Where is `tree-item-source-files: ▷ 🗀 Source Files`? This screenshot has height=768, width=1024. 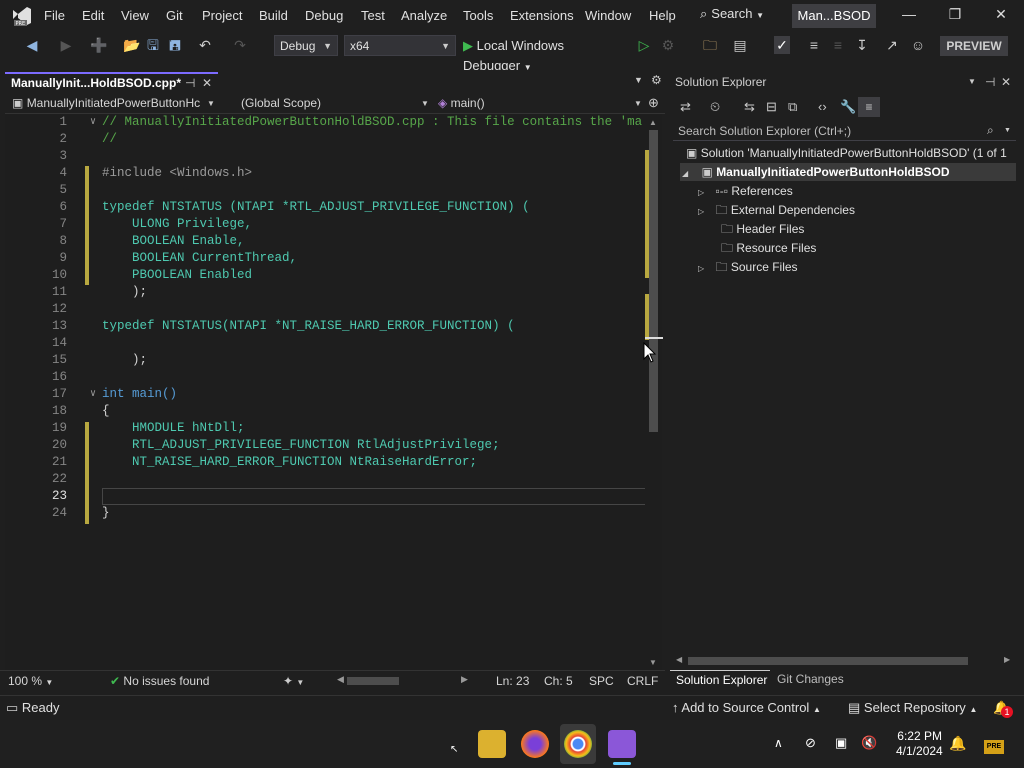
tree-item-source-files: ▷ 🗀 Source Files is located at coordinates (748, 267).